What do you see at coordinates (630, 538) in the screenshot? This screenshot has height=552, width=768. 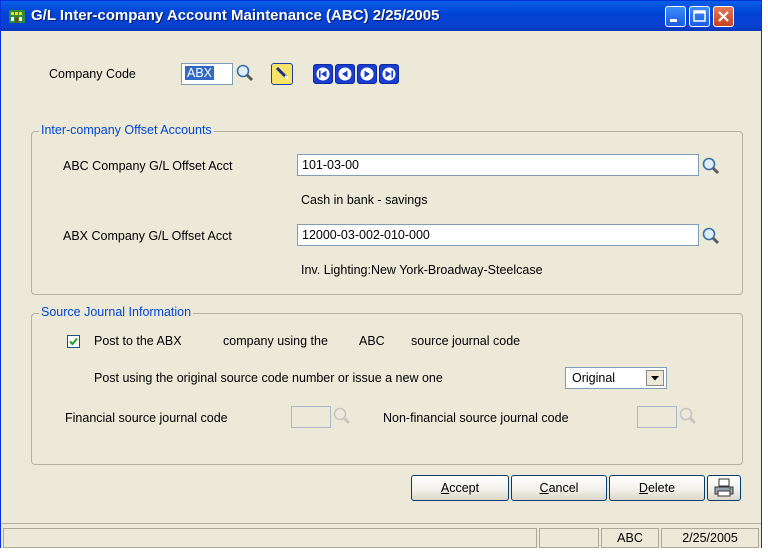 I see `status-company: ABC` at bounding box center [630, 538].